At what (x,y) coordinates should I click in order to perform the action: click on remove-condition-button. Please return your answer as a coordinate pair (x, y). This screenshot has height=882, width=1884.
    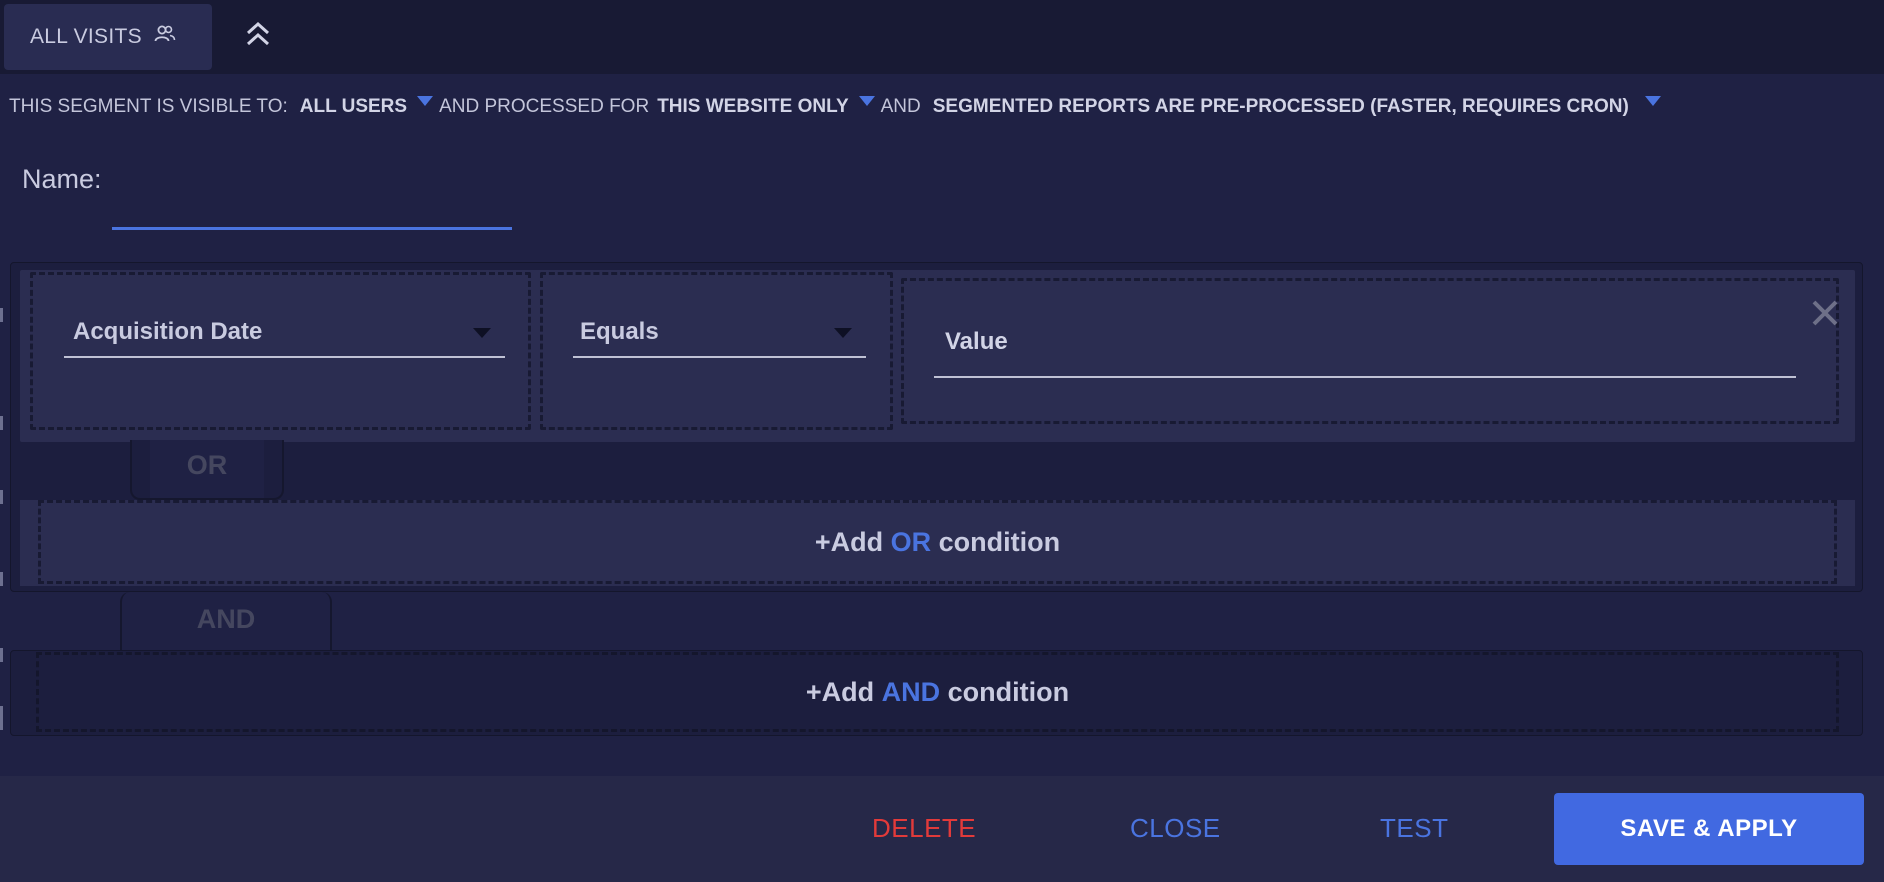
    Looking at the image, I should click on (1825, 315).